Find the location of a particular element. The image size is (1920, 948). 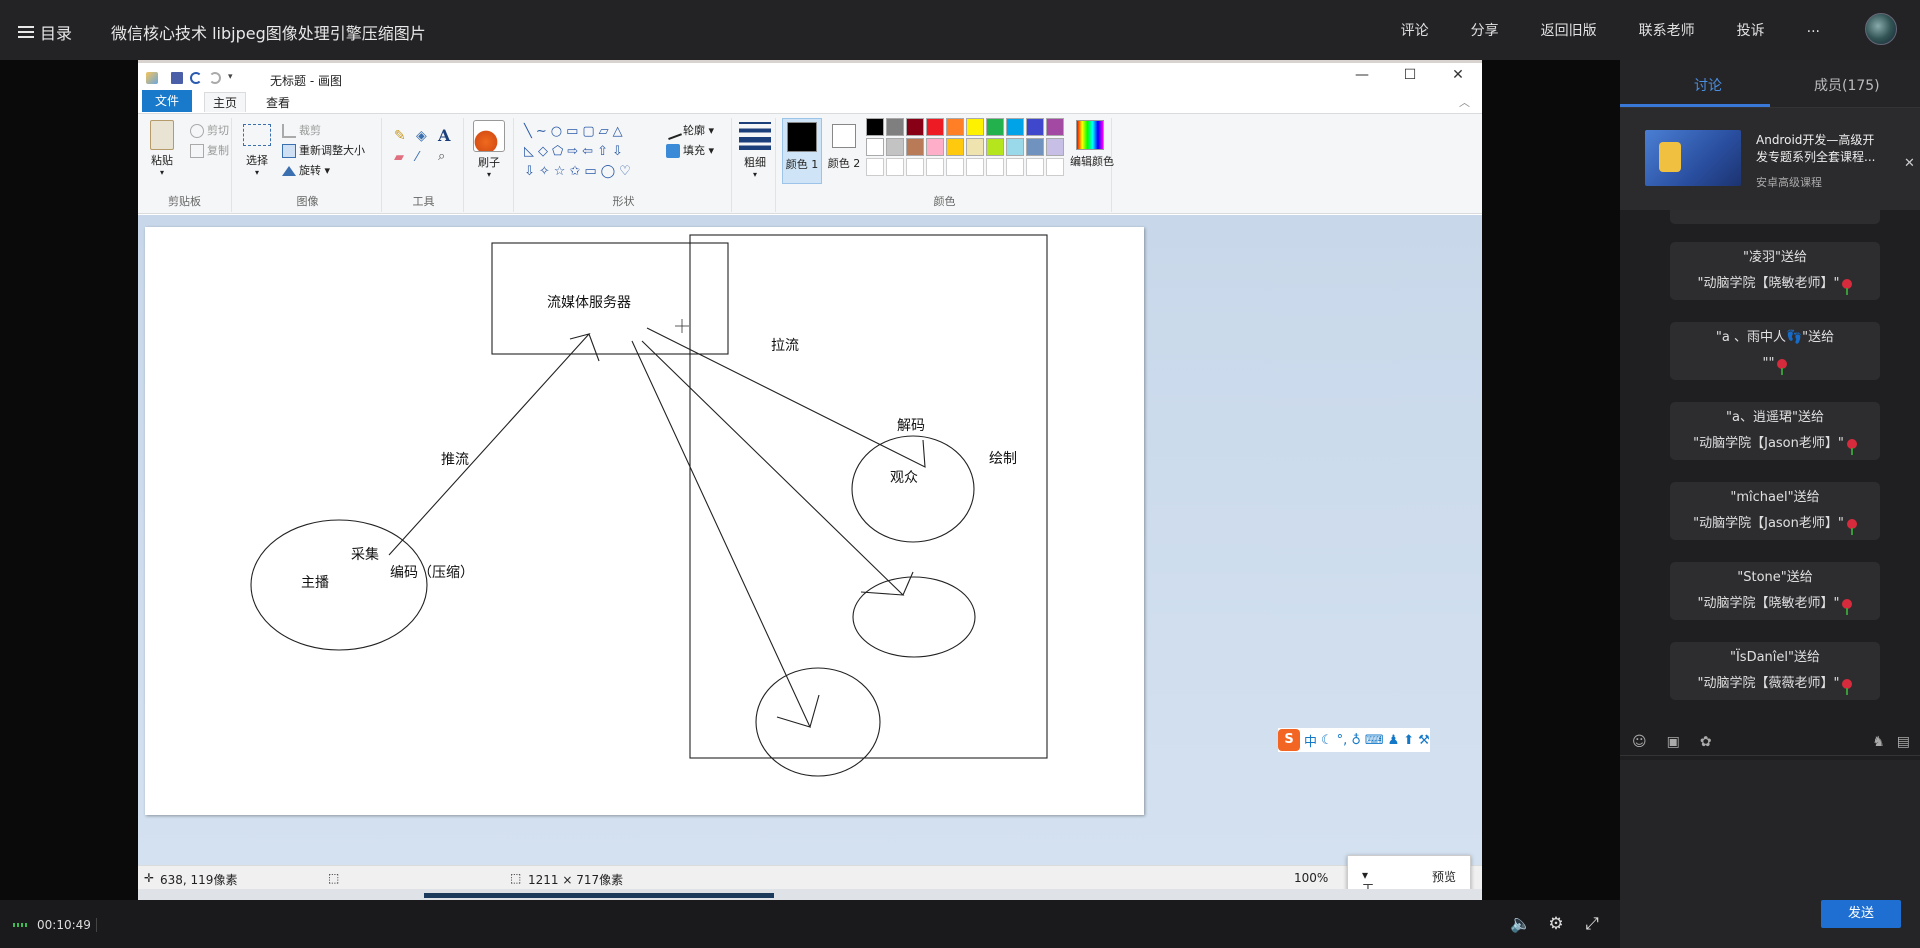

keyboard-icon: ⌨ is located at coordinates (1374, 740).